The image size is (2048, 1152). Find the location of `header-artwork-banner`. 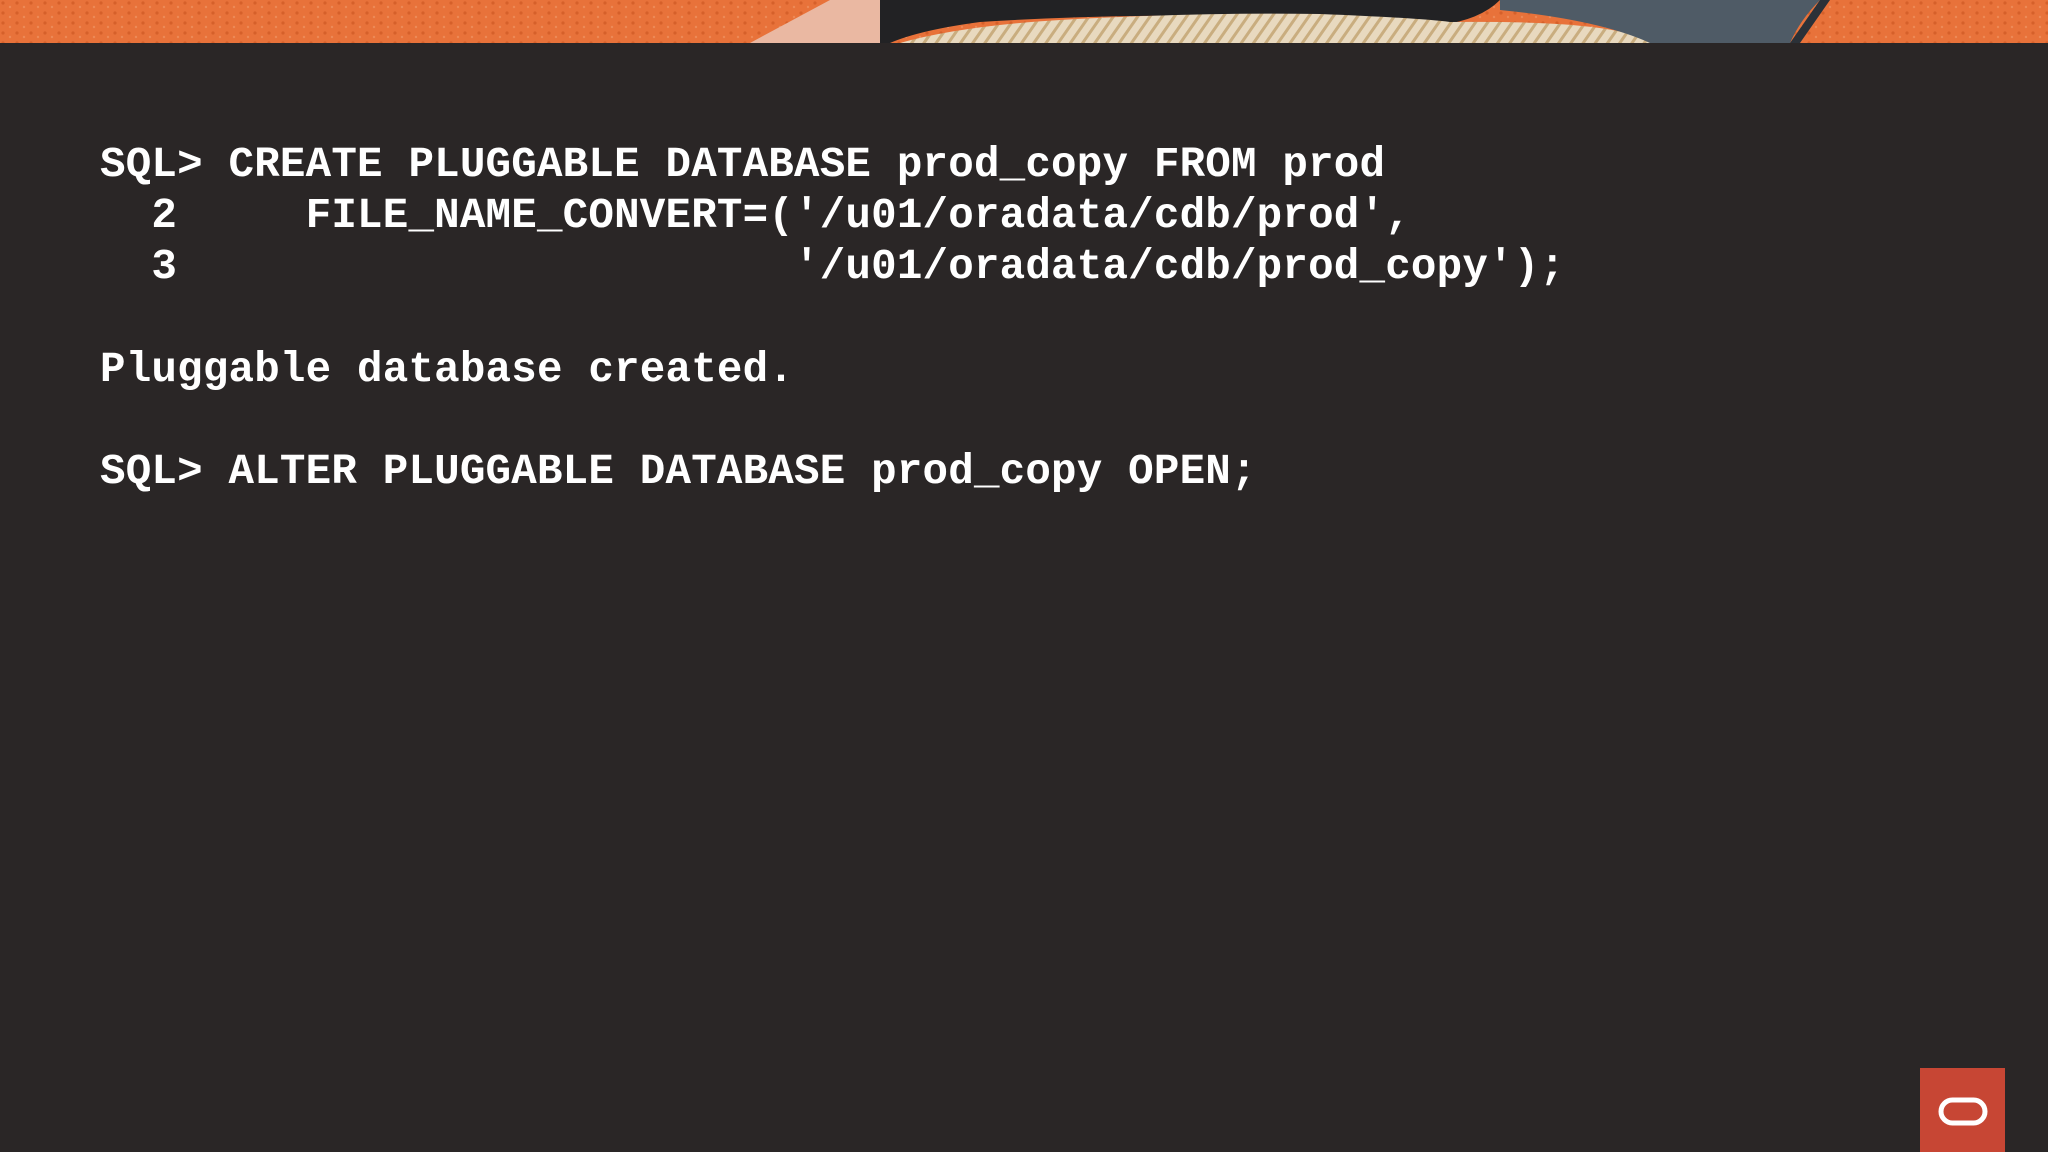

header-artwork-banner is located at coordinates (1024, 21).